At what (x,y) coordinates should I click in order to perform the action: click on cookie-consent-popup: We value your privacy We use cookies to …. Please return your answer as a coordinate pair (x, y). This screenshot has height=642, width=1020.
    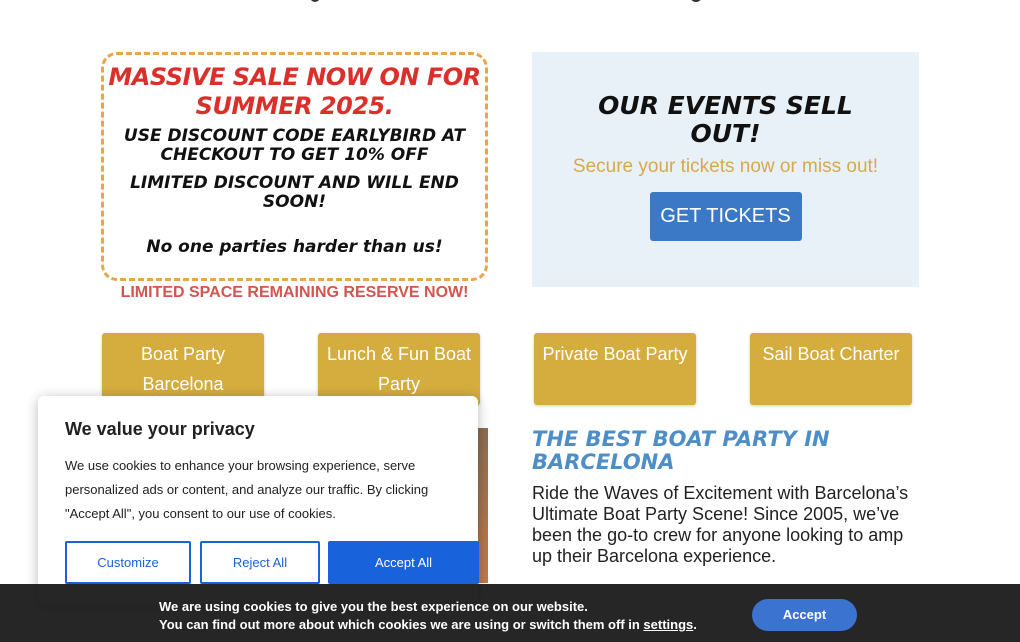
    Looking at the image, I should click on (258, 500).